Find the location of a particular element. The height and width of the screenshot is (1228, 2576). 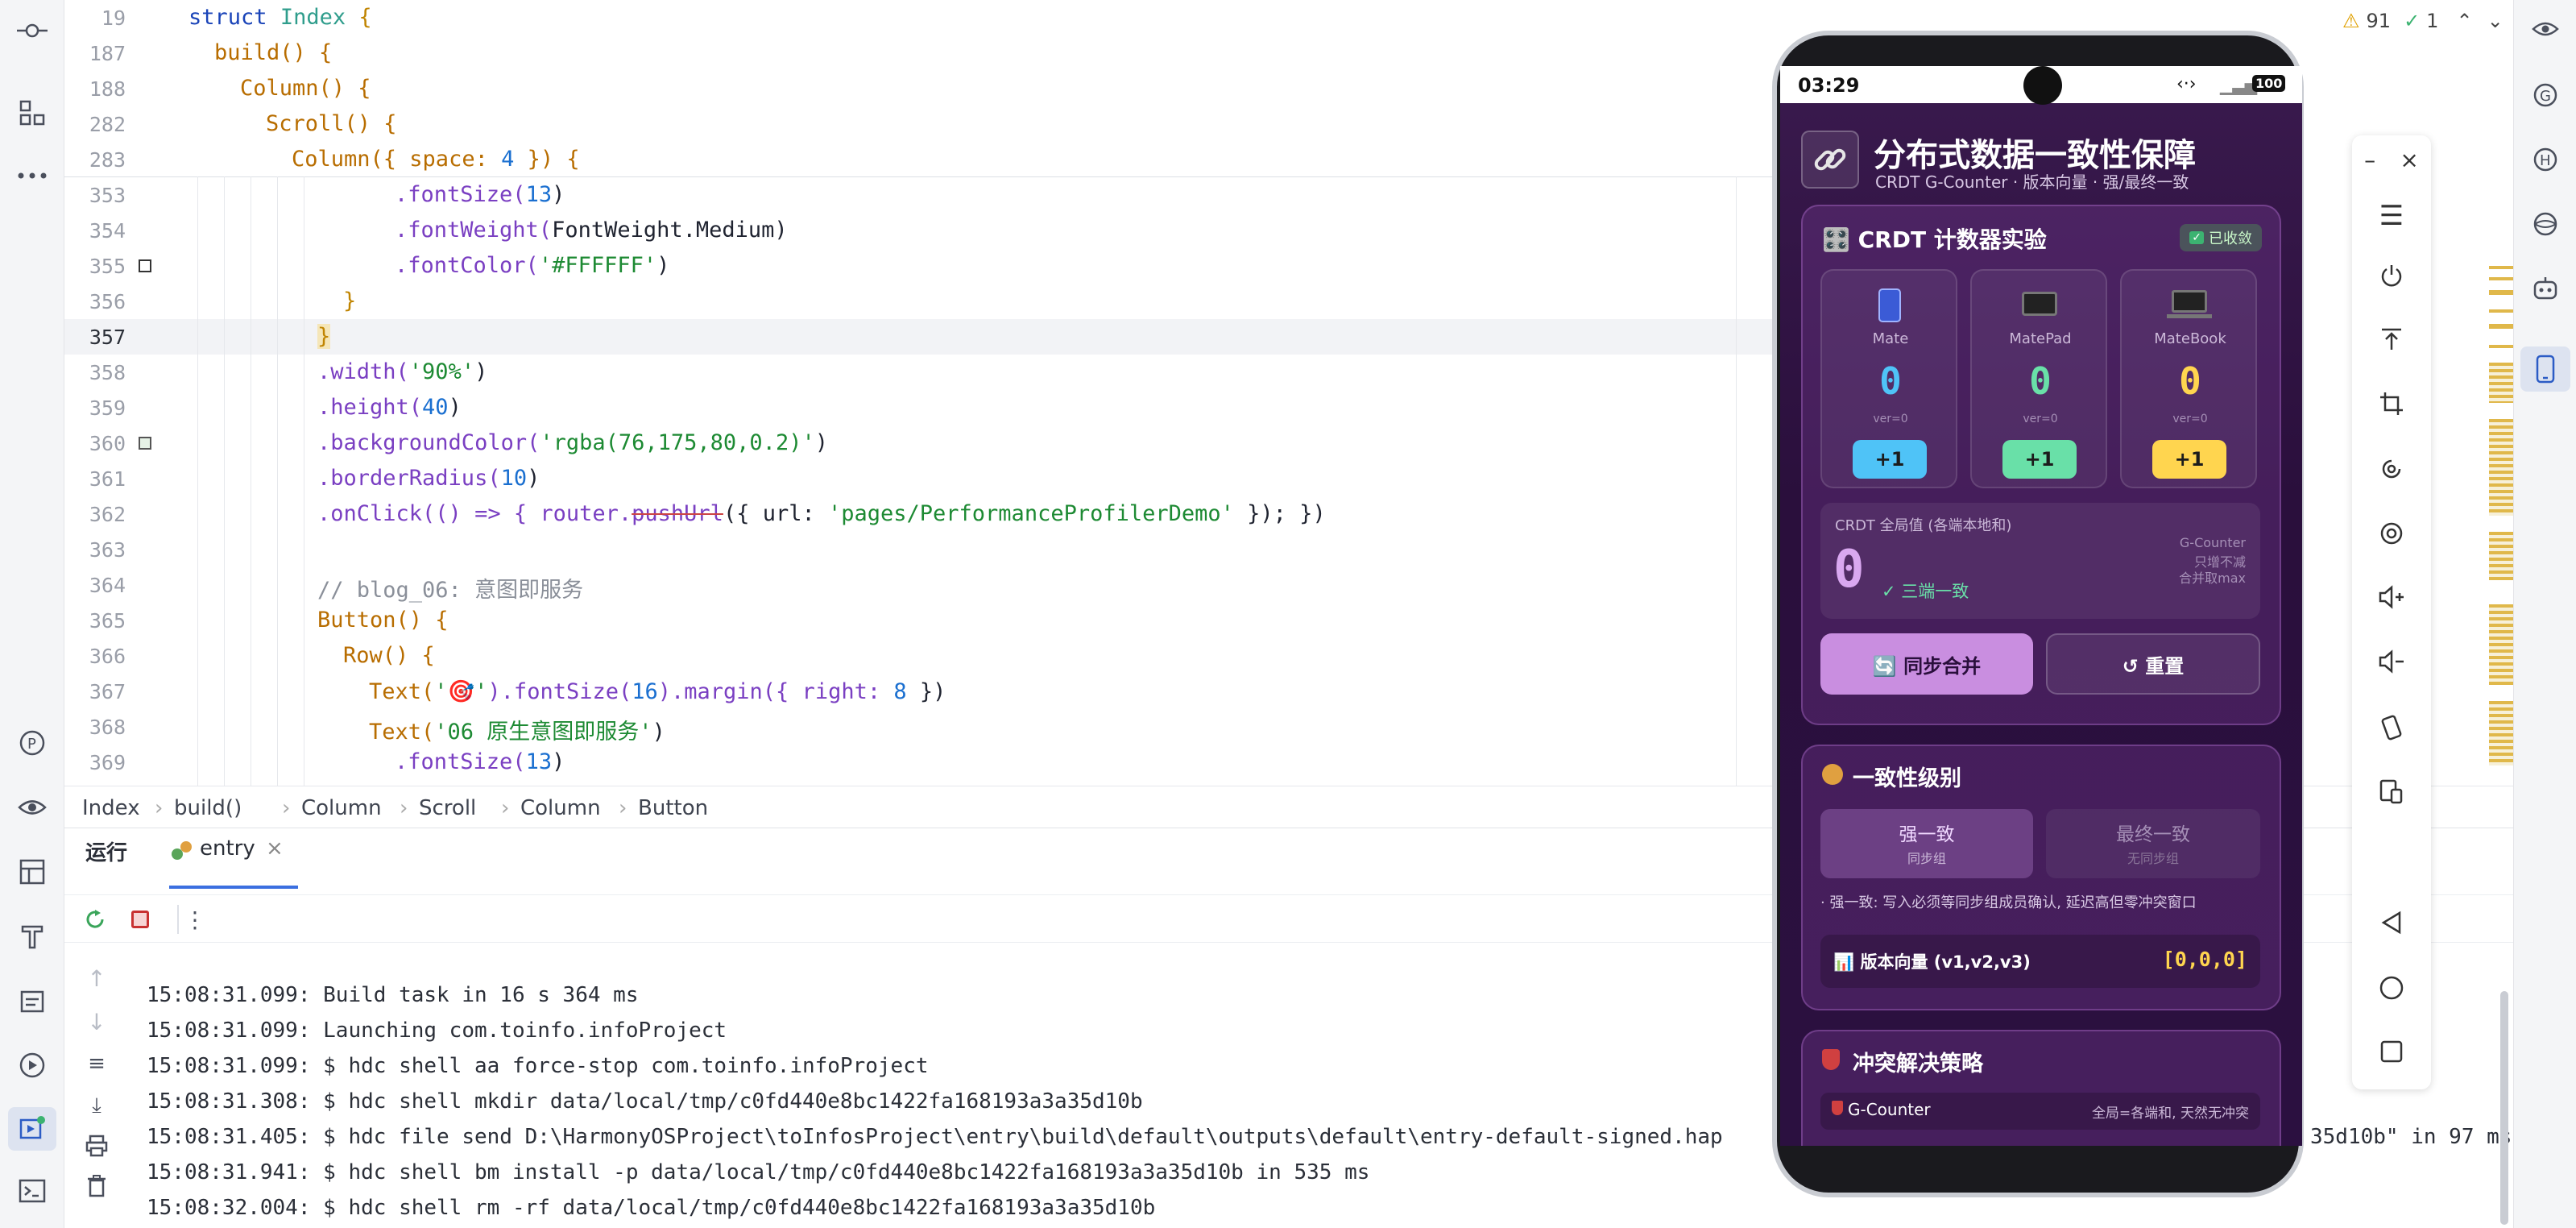

g-plugin-icon: G is located at coordinates (2545, 95).